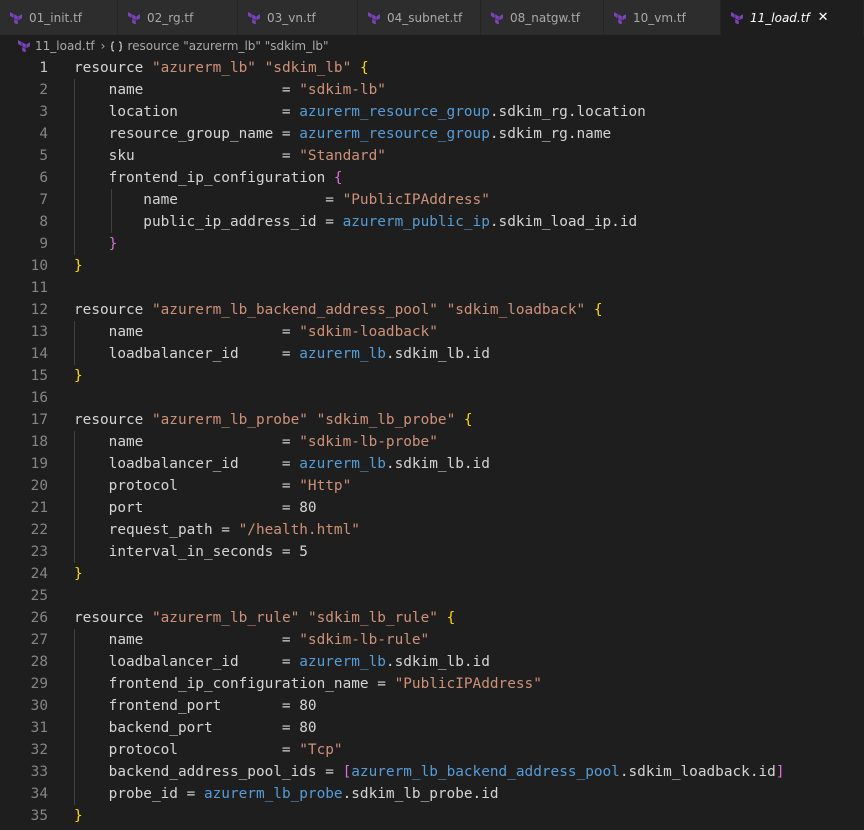  I want to click on code-line: 30 frontend_port = 80, so click(432, 706).